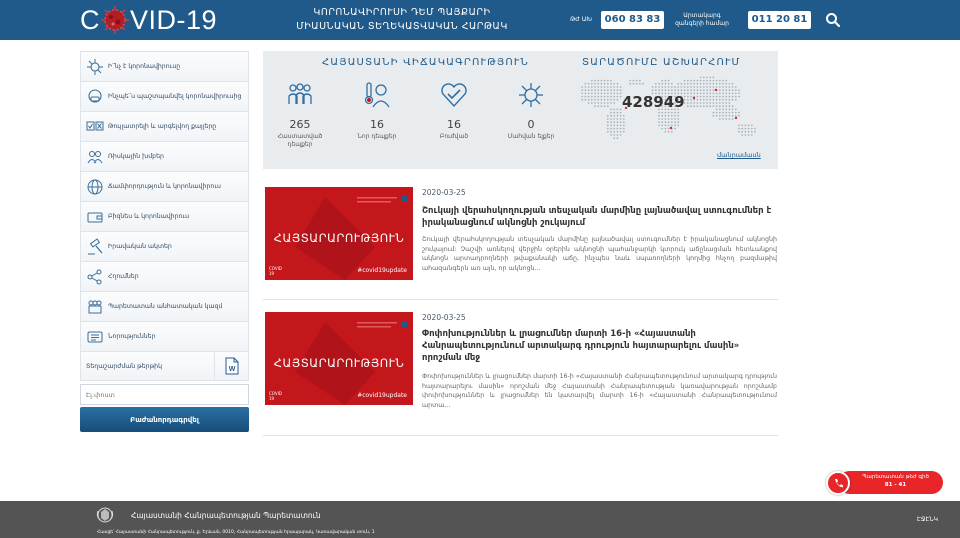 Image resolution: width=960 pixels, height=538 pixels. Describe the element at coordinates (226, 515) in the screenshot. I see `footer-org-name: Հայաստանի Հանրապետության Պարետատուն` at that location.